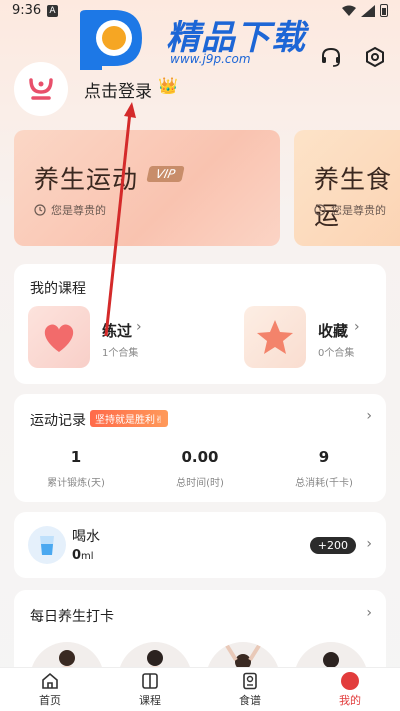 Image resolution: width=400 pixels, height=711 pixels. What do you see at coordinates (86, 537) in the screenshot?
I see `water-title: 喝水` at bounding box center [86, 537].